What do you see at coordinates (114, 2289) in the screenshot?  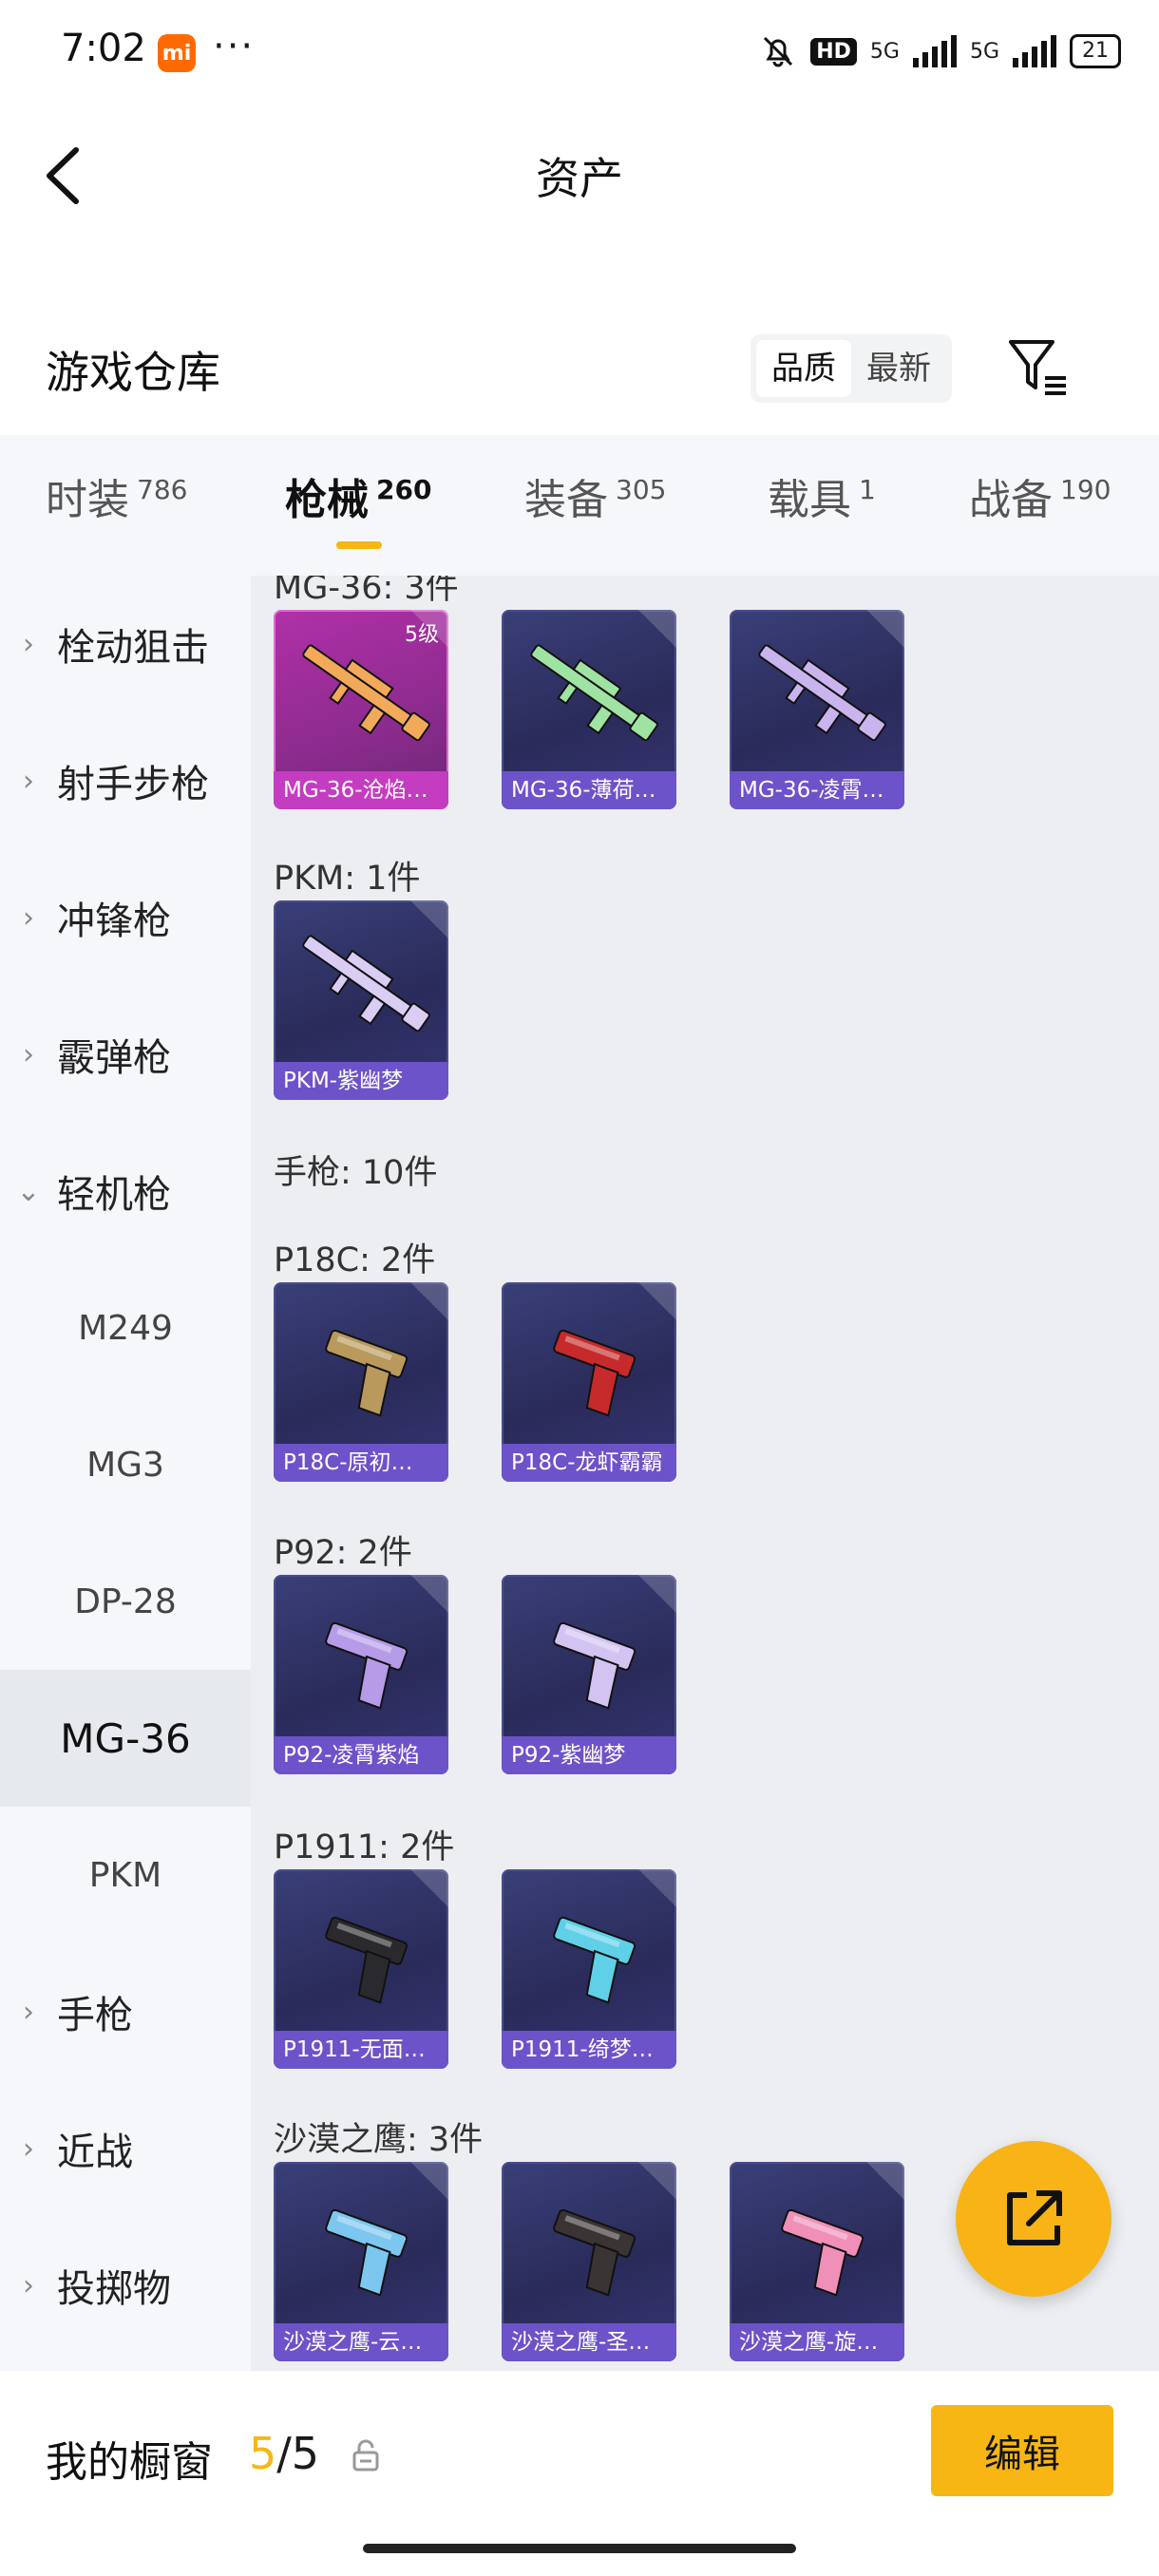 I see `sidebar-item-label: 投掷物` at bounding box center [114, 2289].